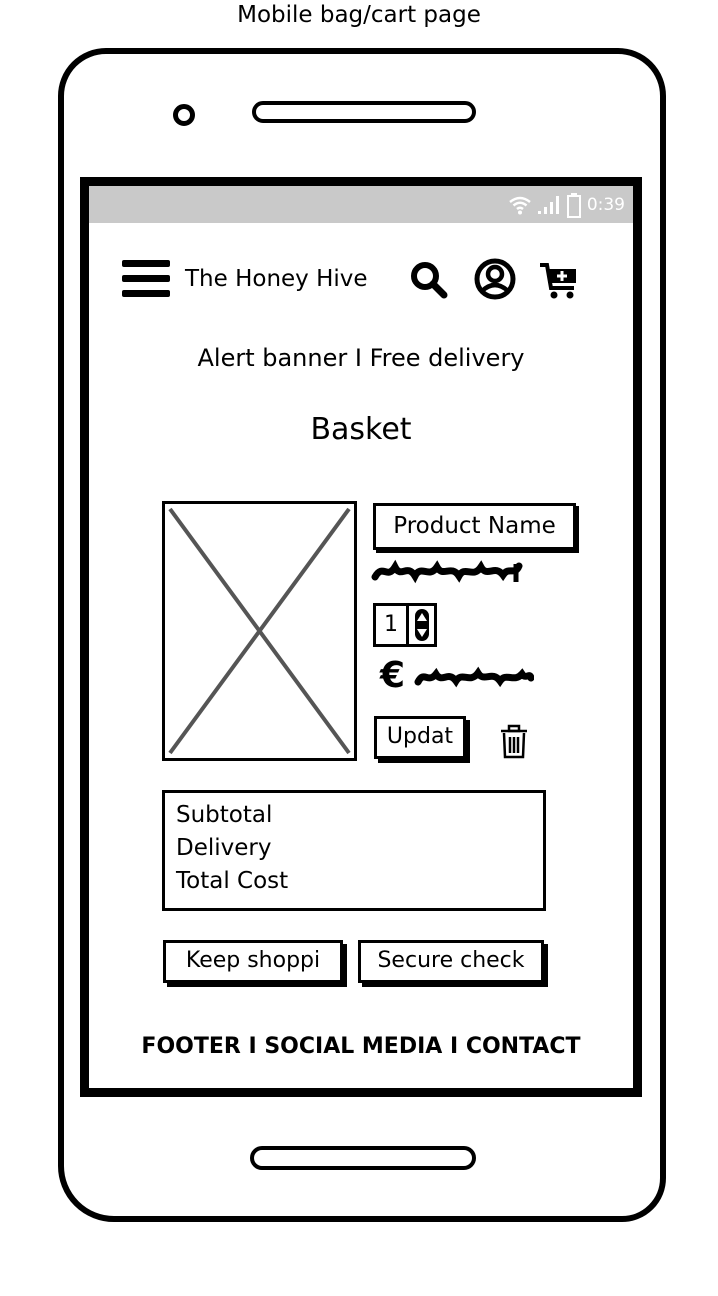 Image resolution: width=718 pixels, height=1296 pixels. What do you see at coordinates (361, 204) in the screenshot?
I see `status-bar: 0:39` at bounding box center [361, 204].